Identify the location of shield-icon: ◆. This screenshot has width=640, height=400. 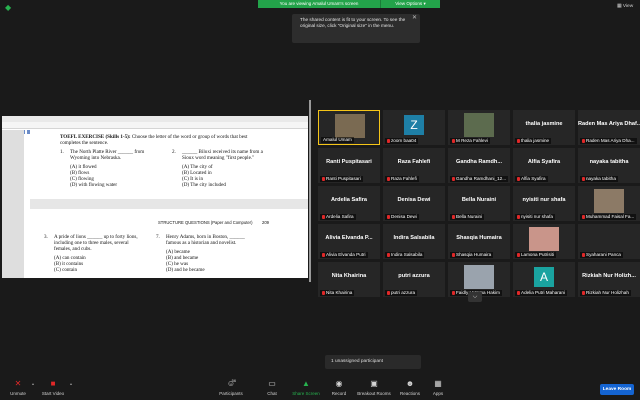
(8, 8).